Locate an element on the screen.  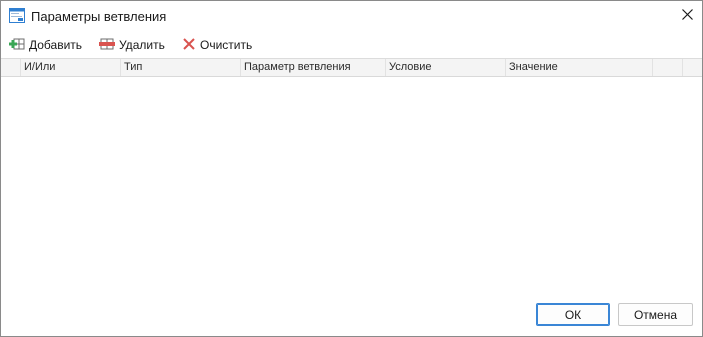
column-header-value: Значение is located at coordinates (579, 67).